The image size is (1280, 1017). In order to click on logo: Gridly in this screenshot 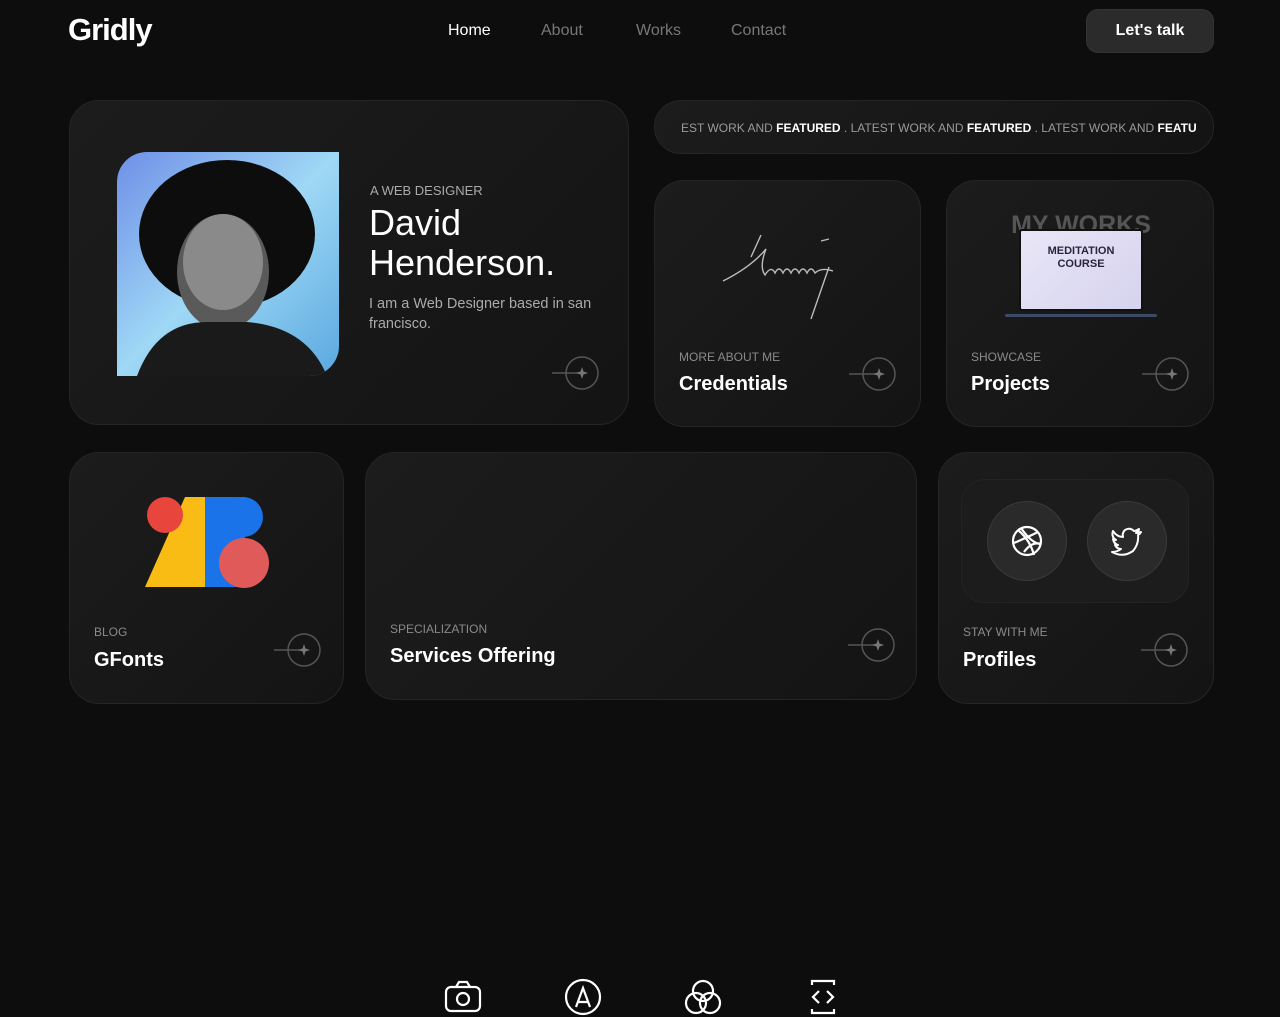, I will do `click(110, 30)`.